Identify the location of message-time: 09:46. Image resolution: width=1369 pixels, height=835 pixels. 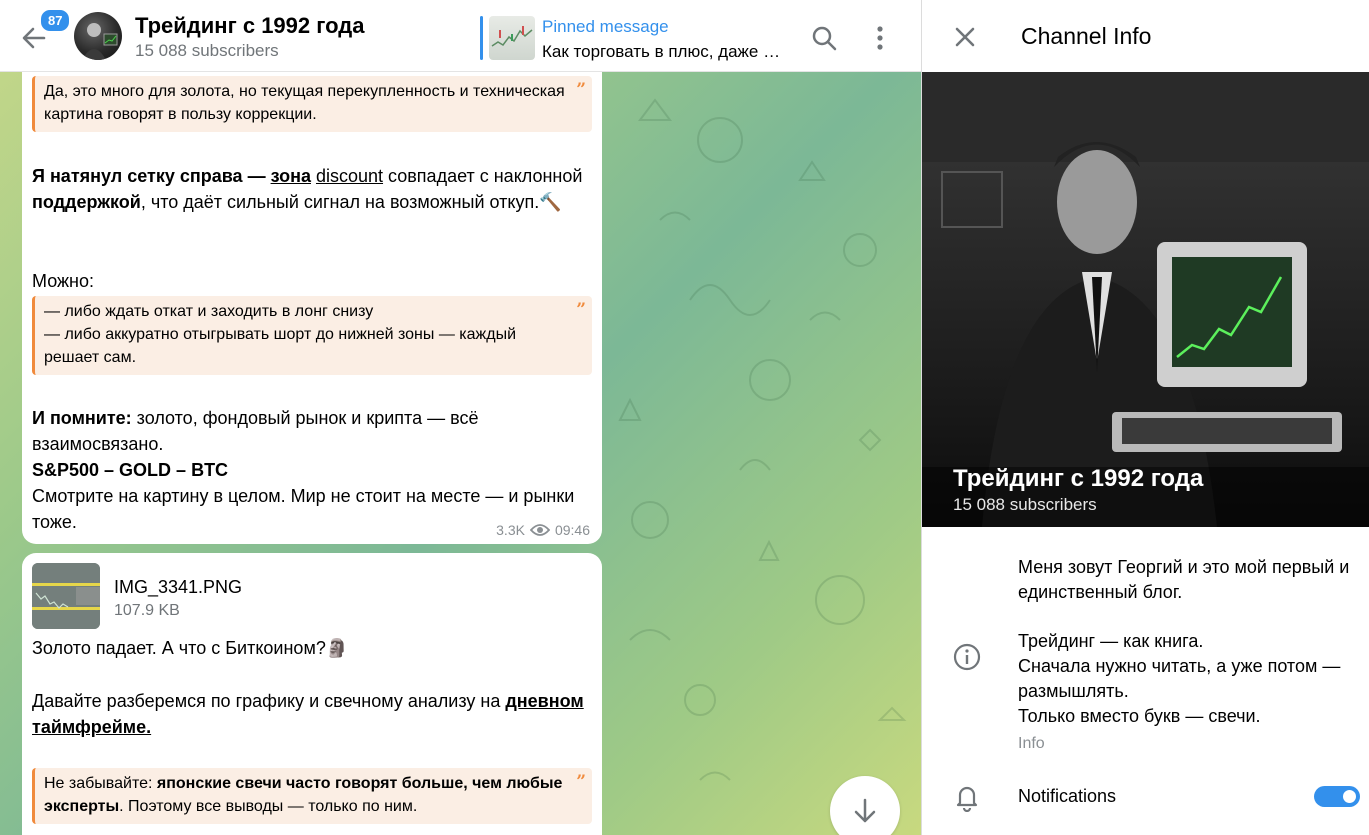
(572, 530).